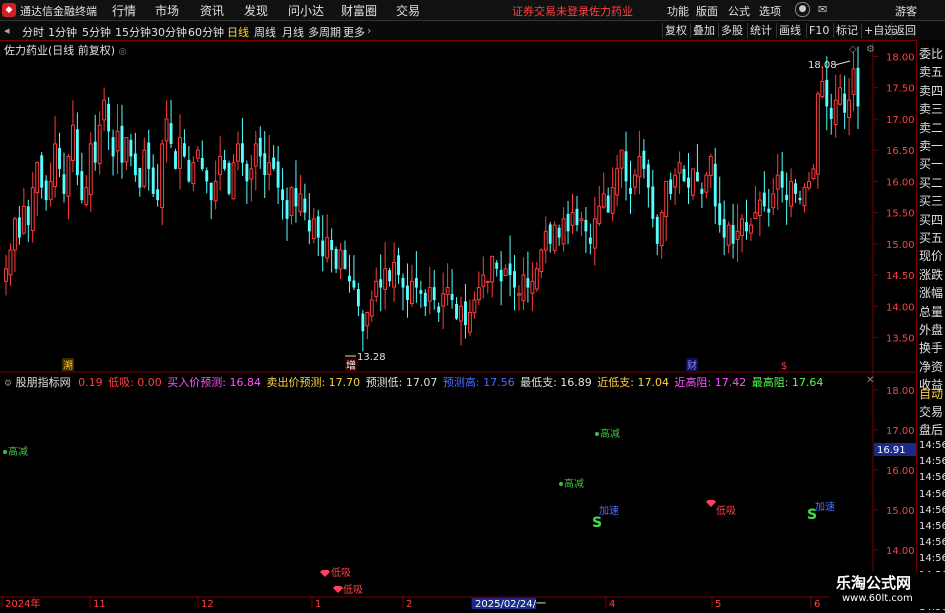 The image size is (945, 613). Describe the element at coordinates (802, 9) in the screenshot. I see `user-icon: ●` at that location.